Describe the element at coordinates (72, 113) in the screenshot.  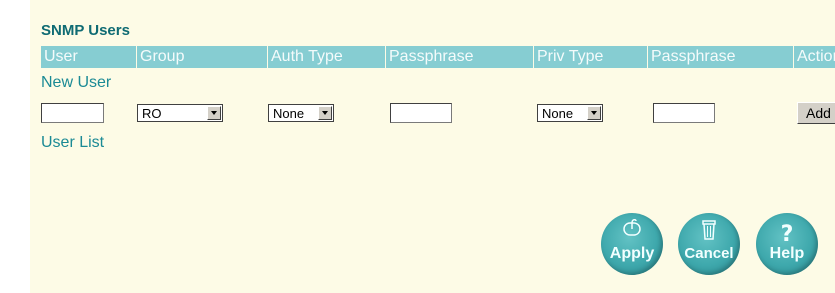
I see `user-name-input` at that location.